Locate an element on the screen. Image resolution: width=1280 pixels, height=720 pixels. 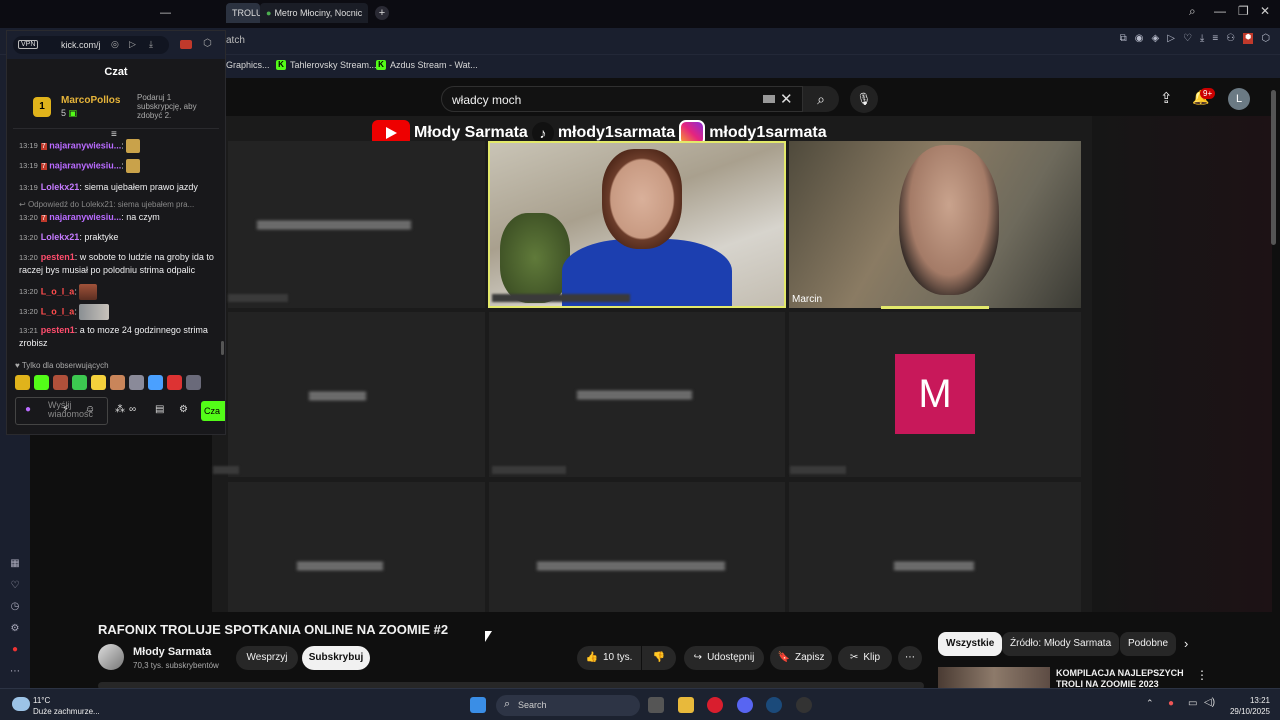
shield-icon: ◈ is located at coordinates (1156, 38).